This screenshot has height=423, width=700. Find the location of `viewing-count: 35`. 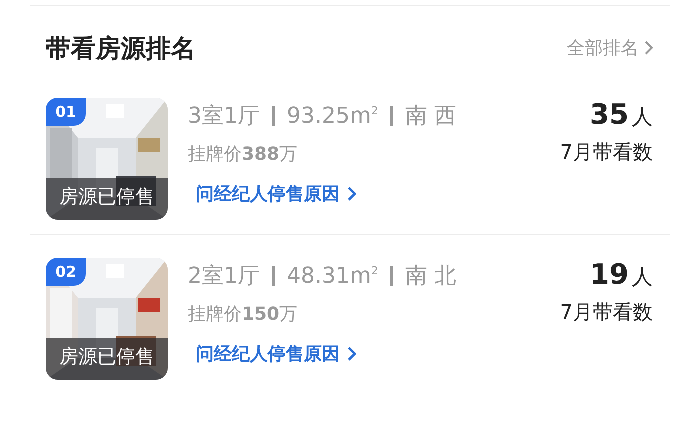

viewing-count: 35 is located at coordinates (609, 114).